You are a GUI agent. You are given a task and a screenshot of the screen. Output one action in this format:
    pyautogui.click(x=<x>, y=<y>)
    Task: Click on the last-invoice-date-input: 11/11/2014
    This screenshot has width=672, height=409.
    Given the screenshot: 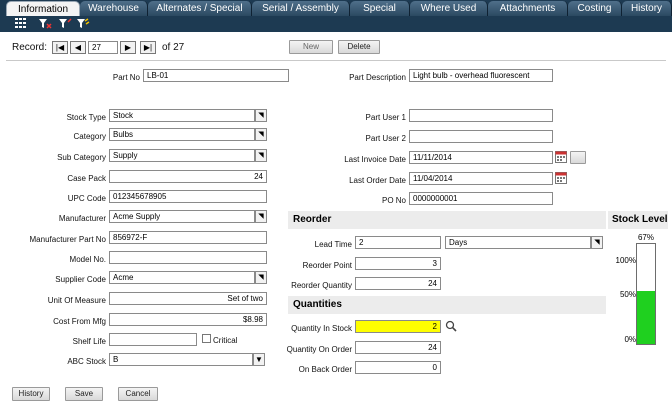 What is the action you would take?
    pyautogui.click(x=481, y=157)
    